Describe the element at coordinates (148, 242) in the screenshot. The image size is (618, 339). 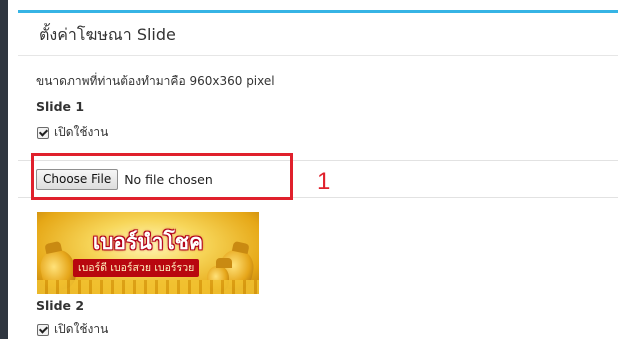
I see `banner-title: เบอร์นำโชค` at that location.